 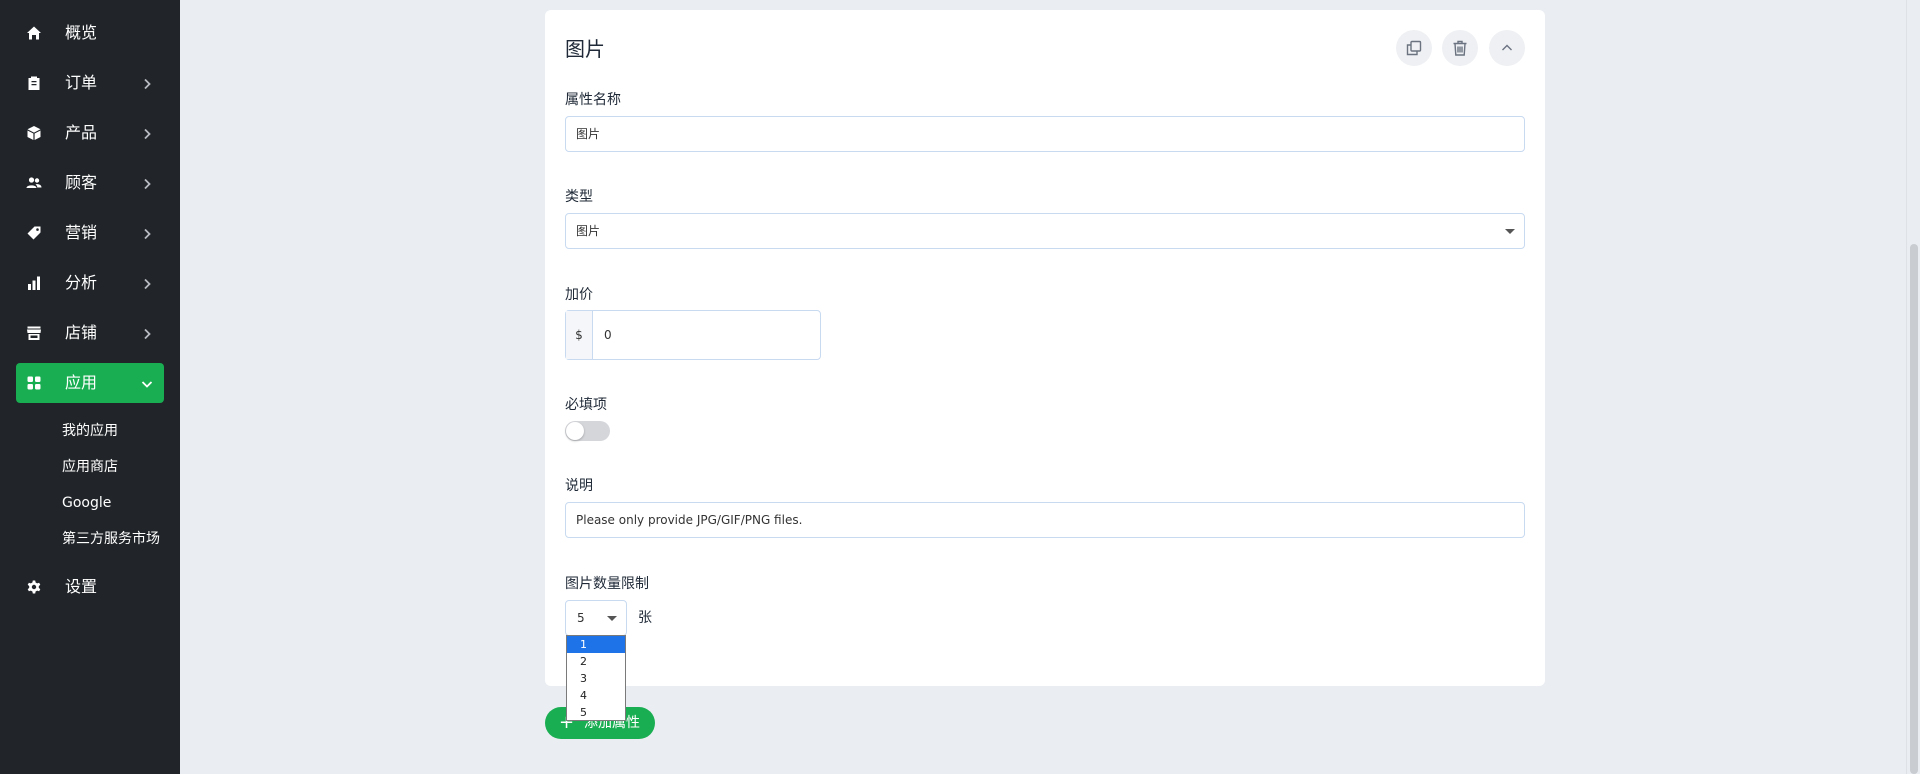 I want to click on sidebar-subitem-my-apps: 我的应用, so click(x=90, y=431).